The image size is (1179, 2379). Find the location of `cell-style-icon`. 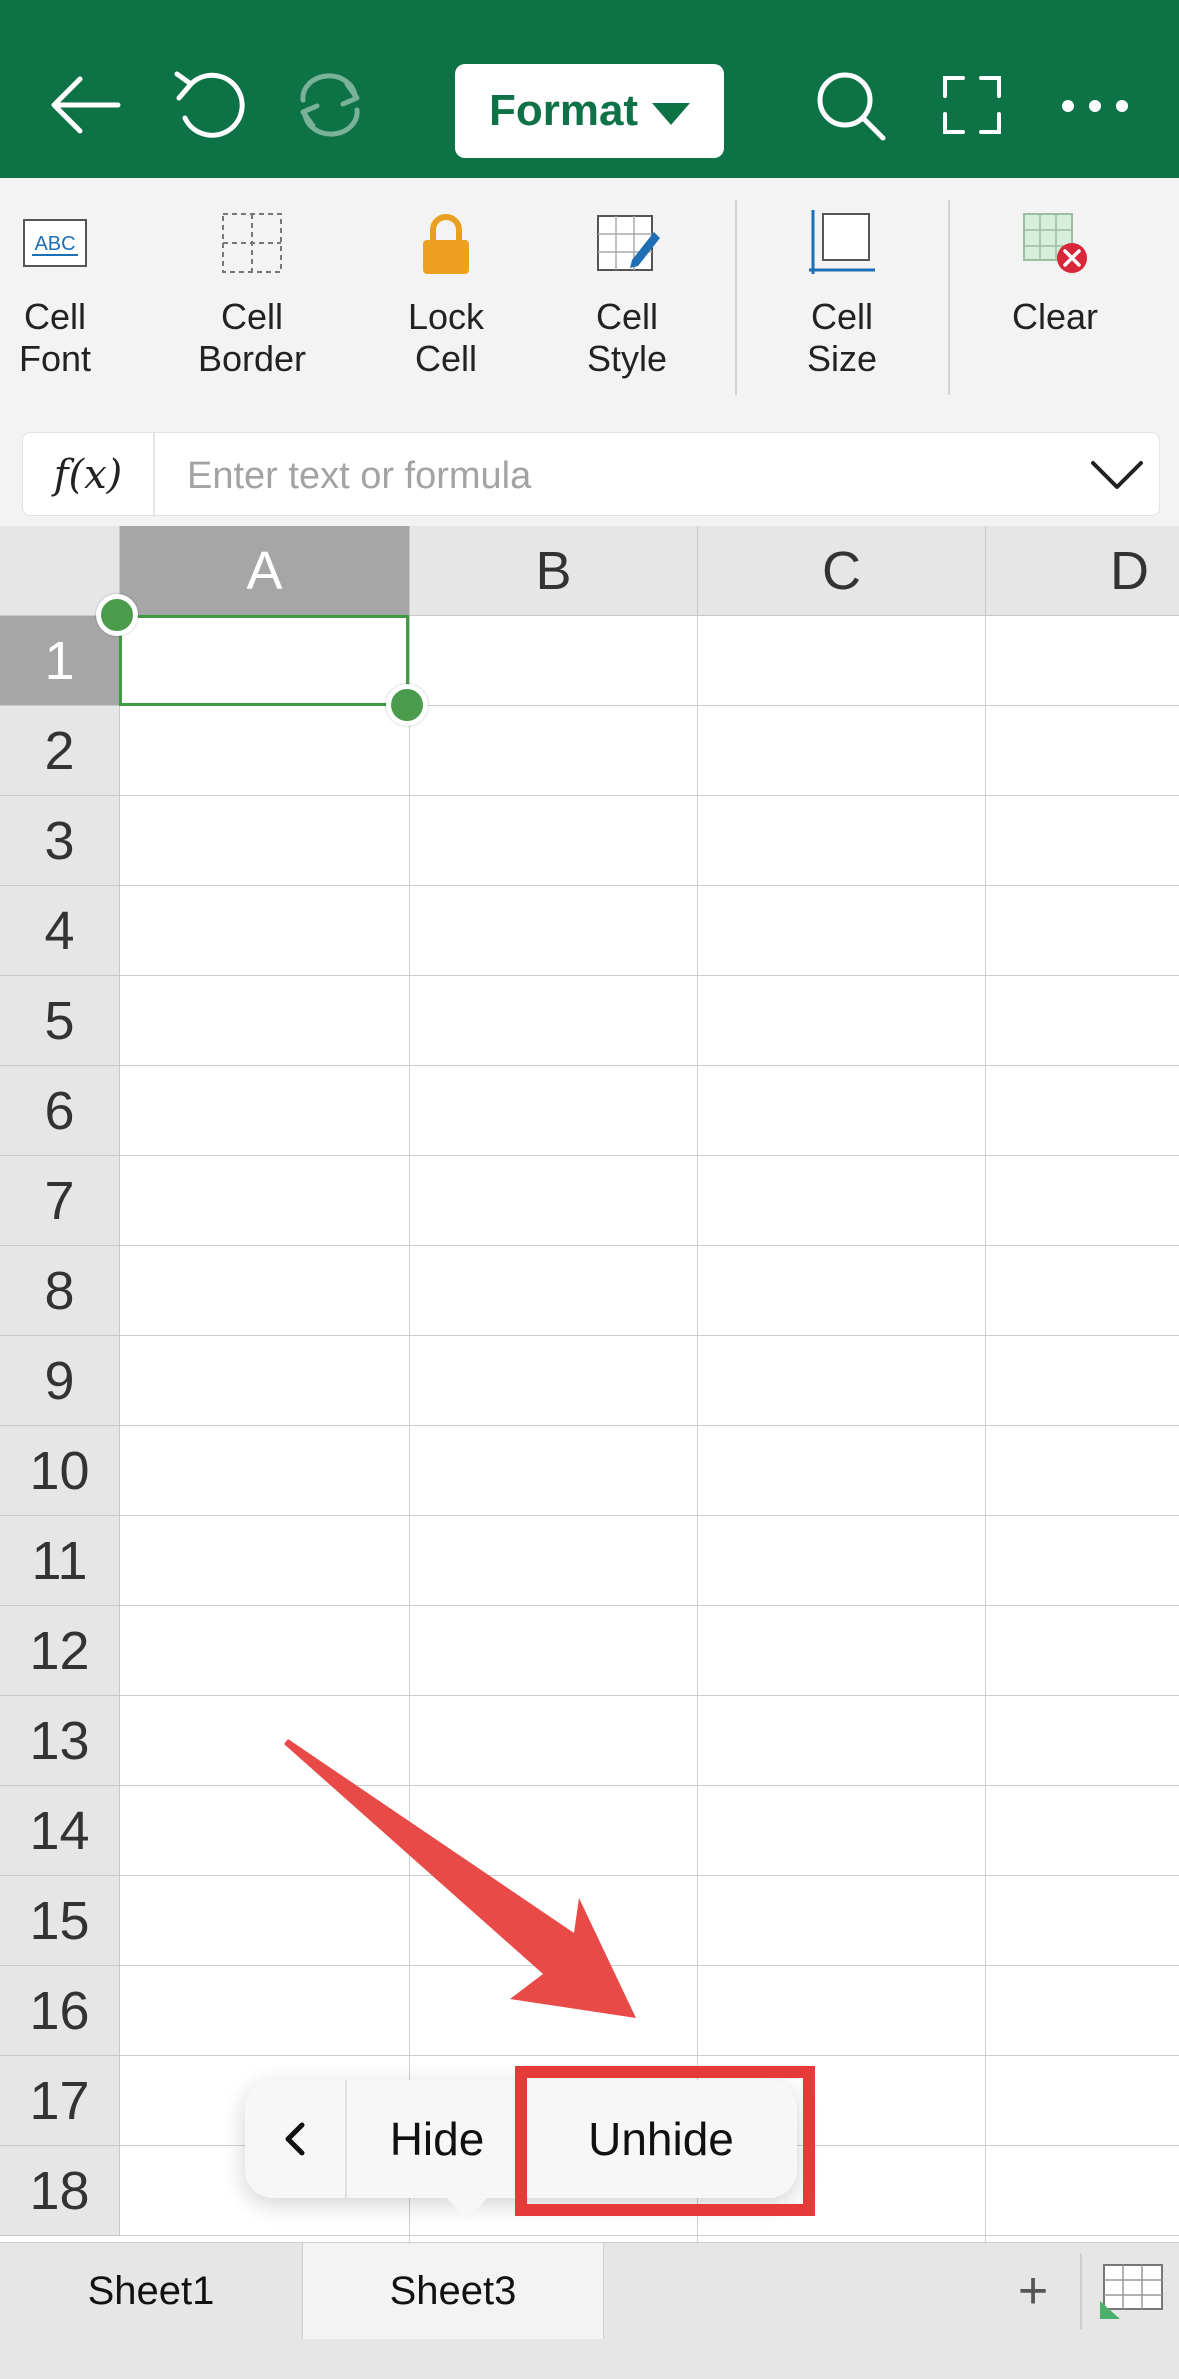

cell-style-icon is located at coordinates (627, 243).